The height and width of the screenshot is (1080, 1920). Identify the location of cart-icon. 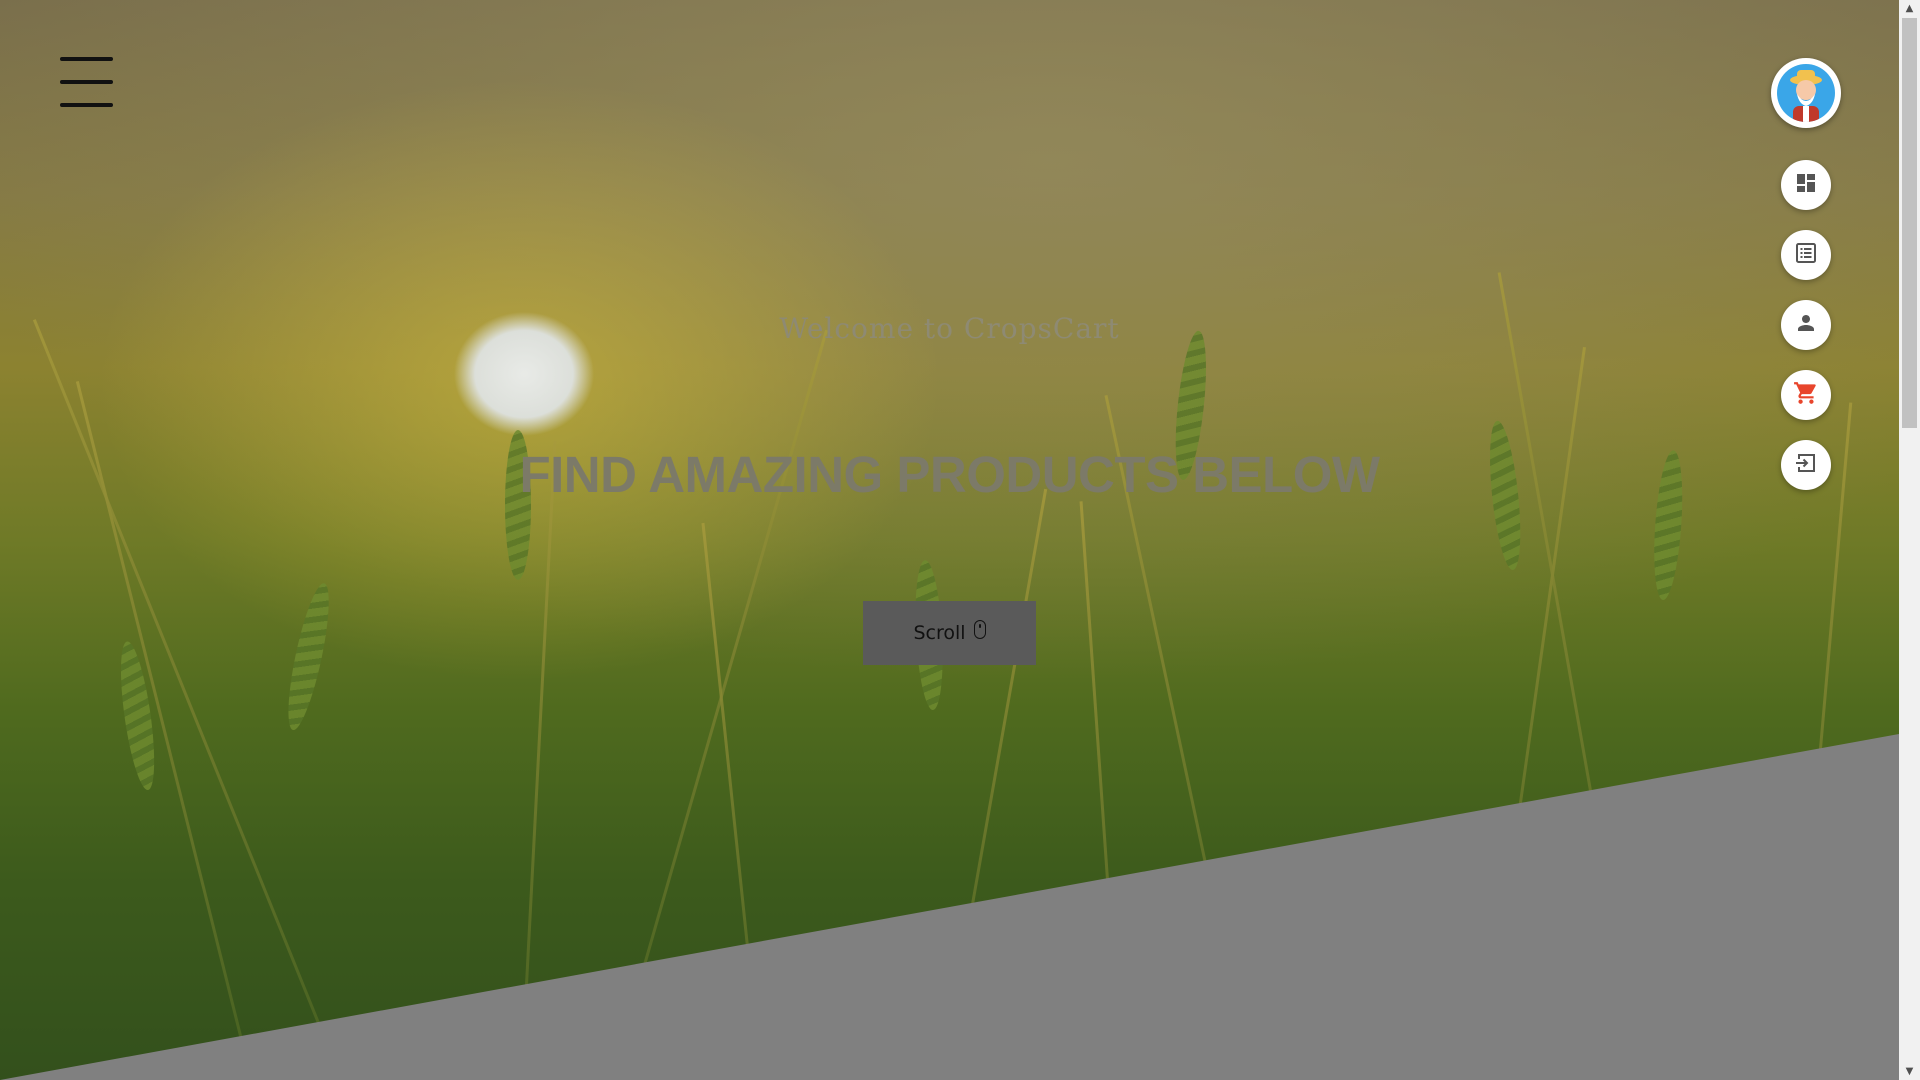
(1806, 395).